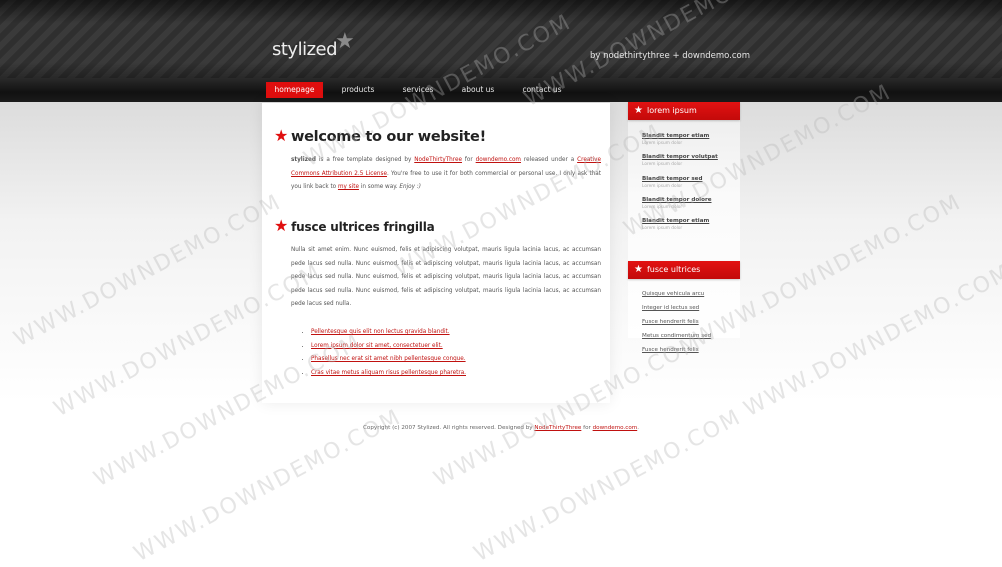 The width and height of the screenshot is (1002, 567). I want to click on site-logo: stylized★, so click(314, 45).